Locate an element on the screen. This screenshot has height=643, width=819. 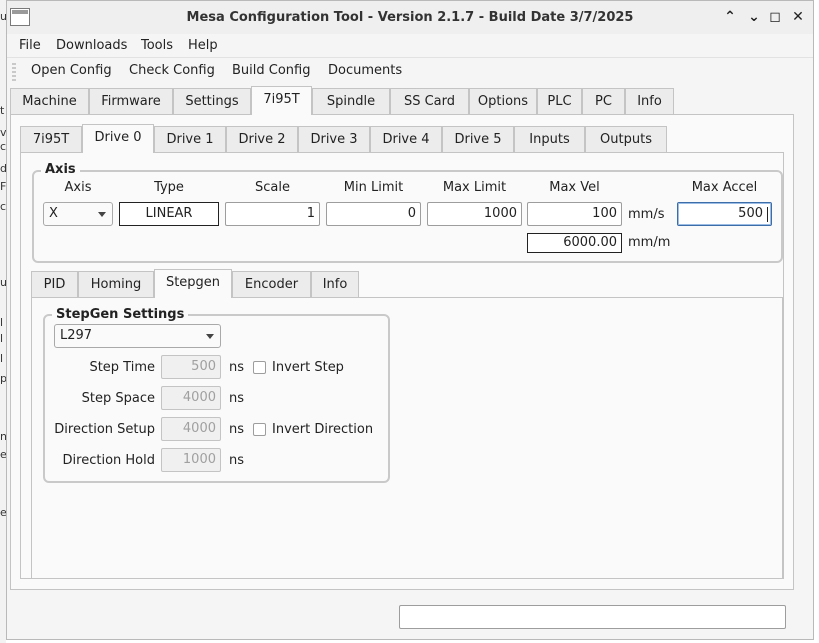
mm-min-unit: mm/m is located at coordinates (649, 242).